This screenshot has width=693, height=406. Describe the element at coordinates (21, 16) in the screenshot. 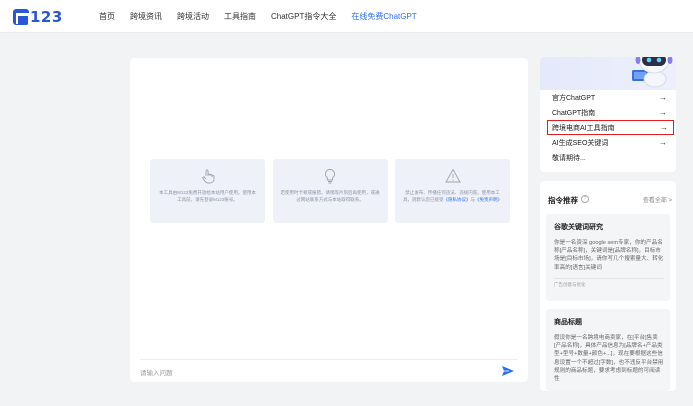

I see `logo-m-icon` at that location.